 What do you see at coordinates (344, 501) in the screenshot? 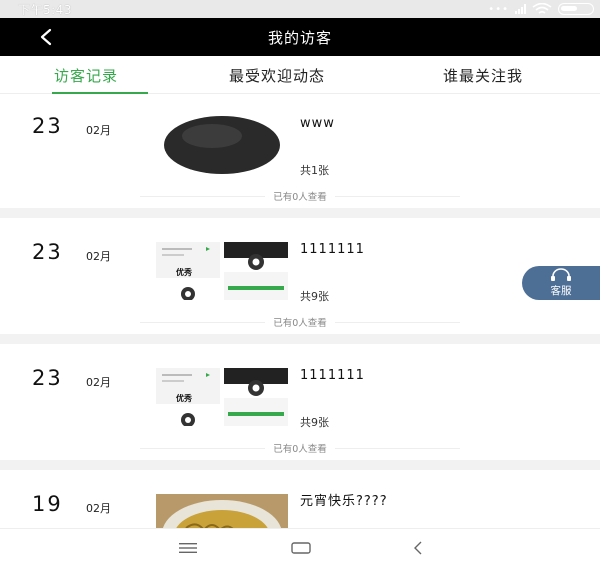
I see `record-title: 元宵快乐????` at bounding box center [344, 501].